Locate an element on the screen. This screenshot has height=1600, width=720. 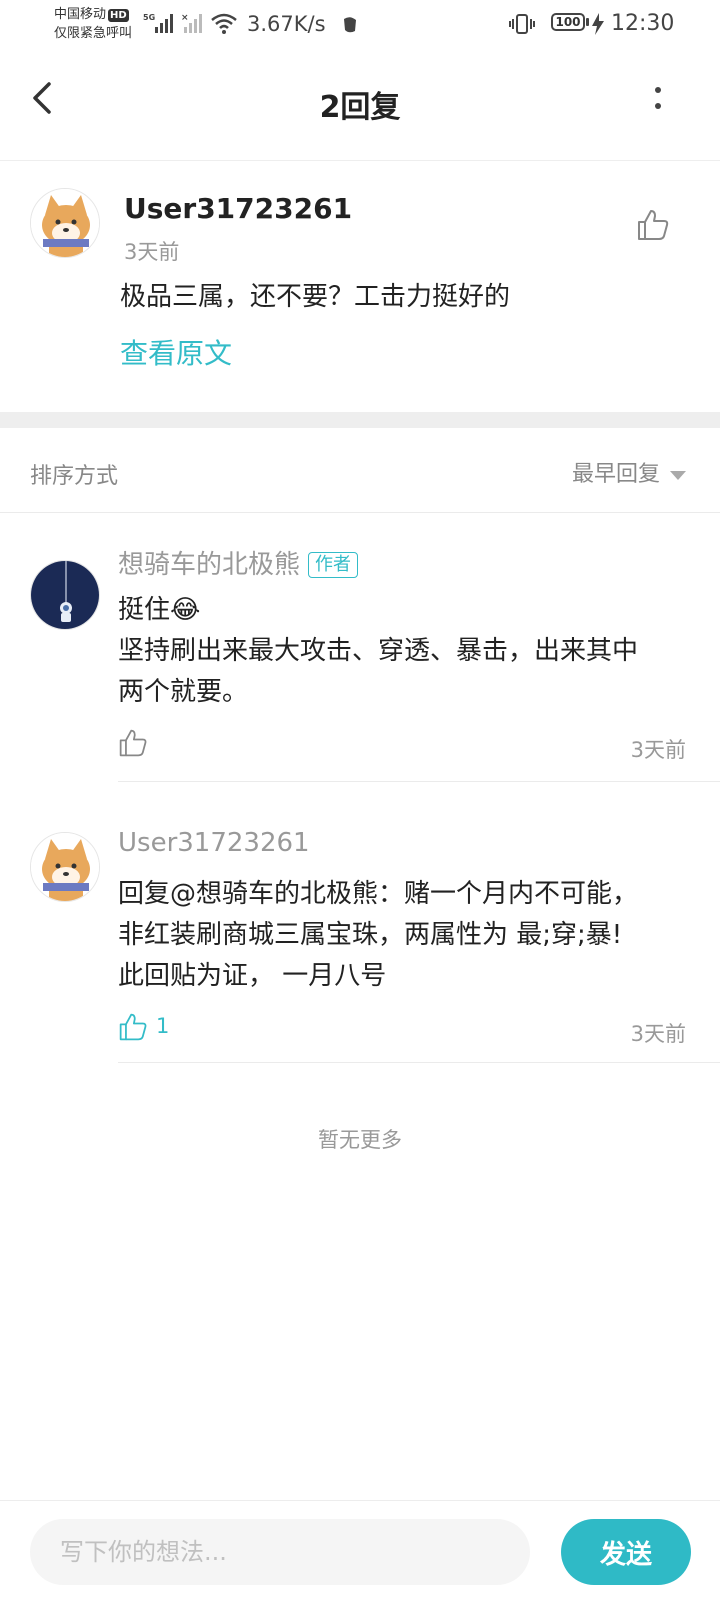
wifi-icon is located at coordinates (224, 23).